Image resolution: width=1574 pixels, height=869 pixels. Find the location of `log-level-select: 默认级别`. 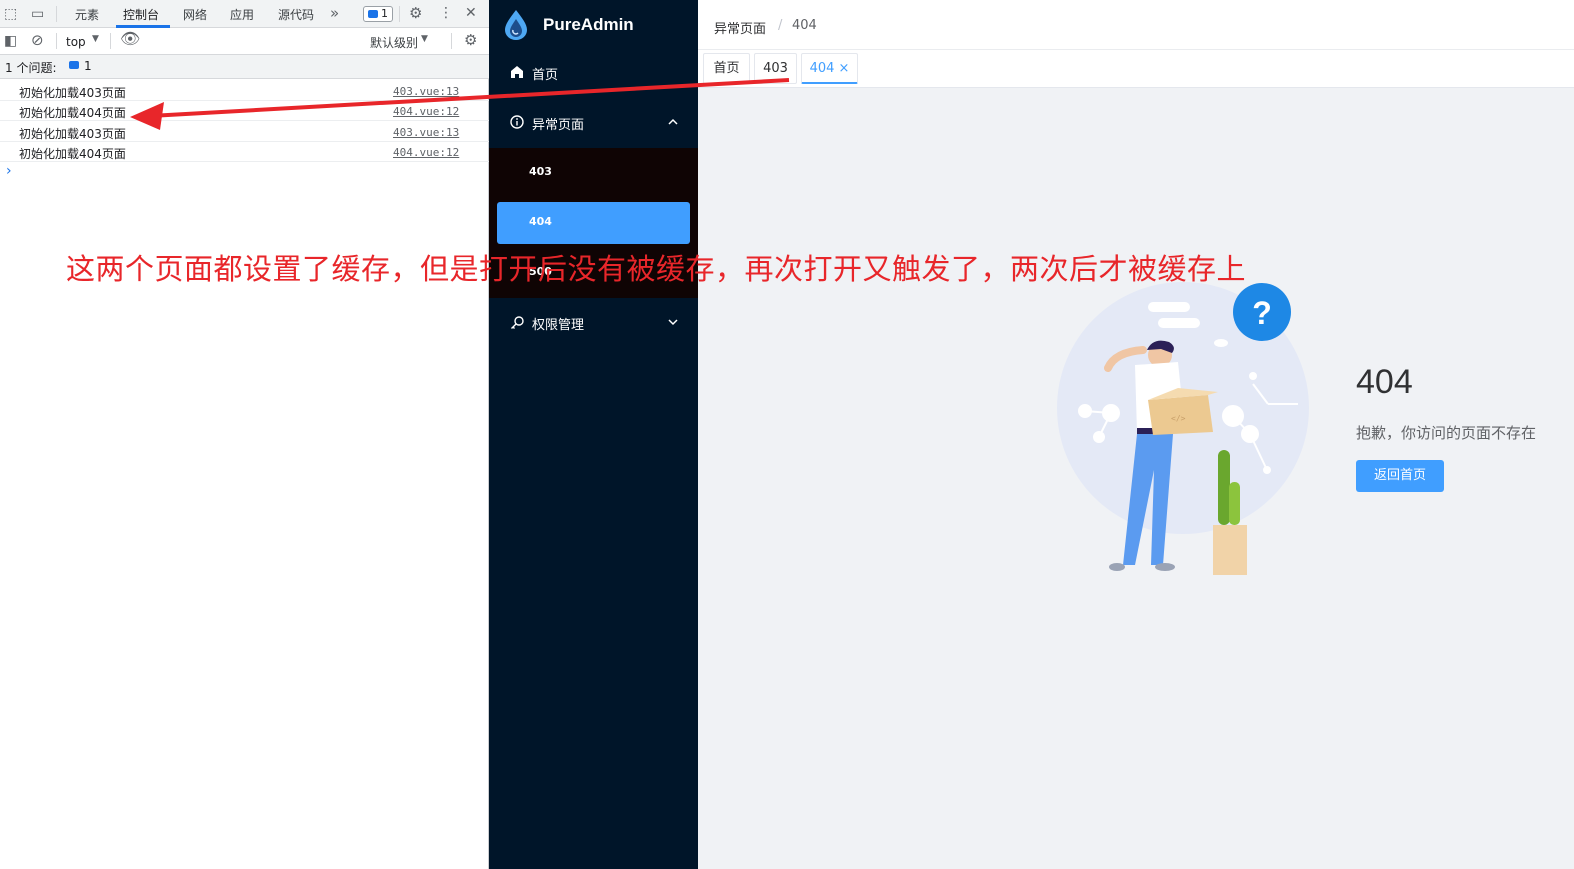

log-level-select: 默认级别 is located at coordinates (394, 42).